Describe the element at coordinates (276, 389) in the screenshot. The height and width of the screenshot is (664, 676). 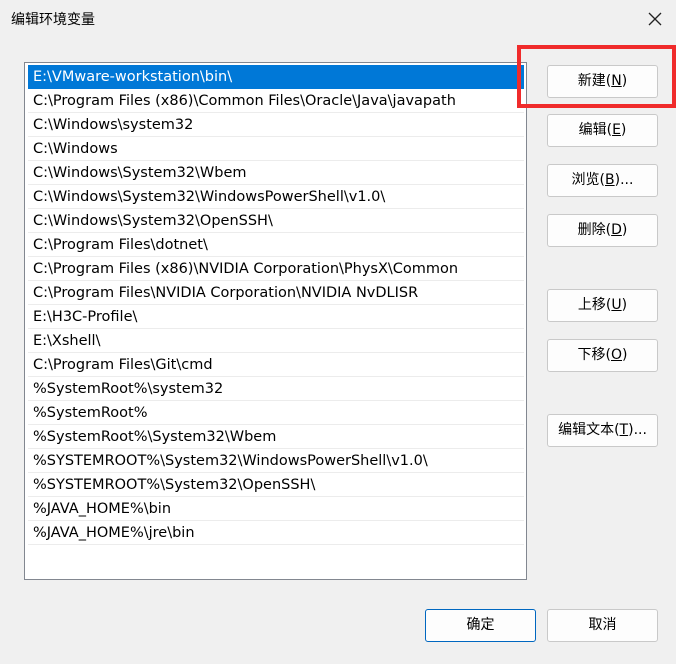
I see `list-item: %SystemRoot%\system32` at that location.